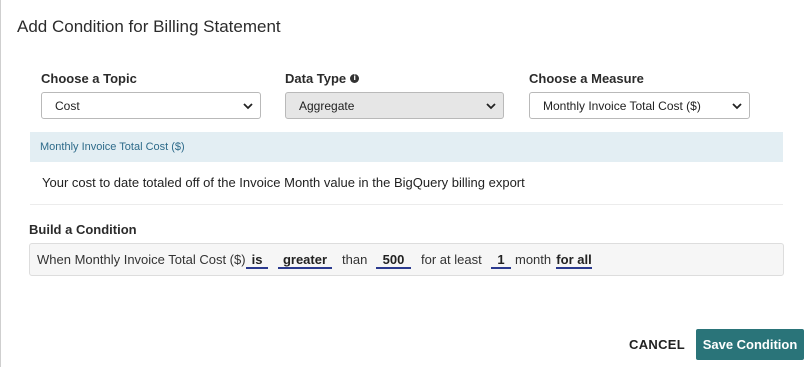  What do you see at coordinates (112, 147) in the screenshot?
I see `measure-info-name: Monthly Invoice Total Cost ($)` at bounding box center [112, 147].